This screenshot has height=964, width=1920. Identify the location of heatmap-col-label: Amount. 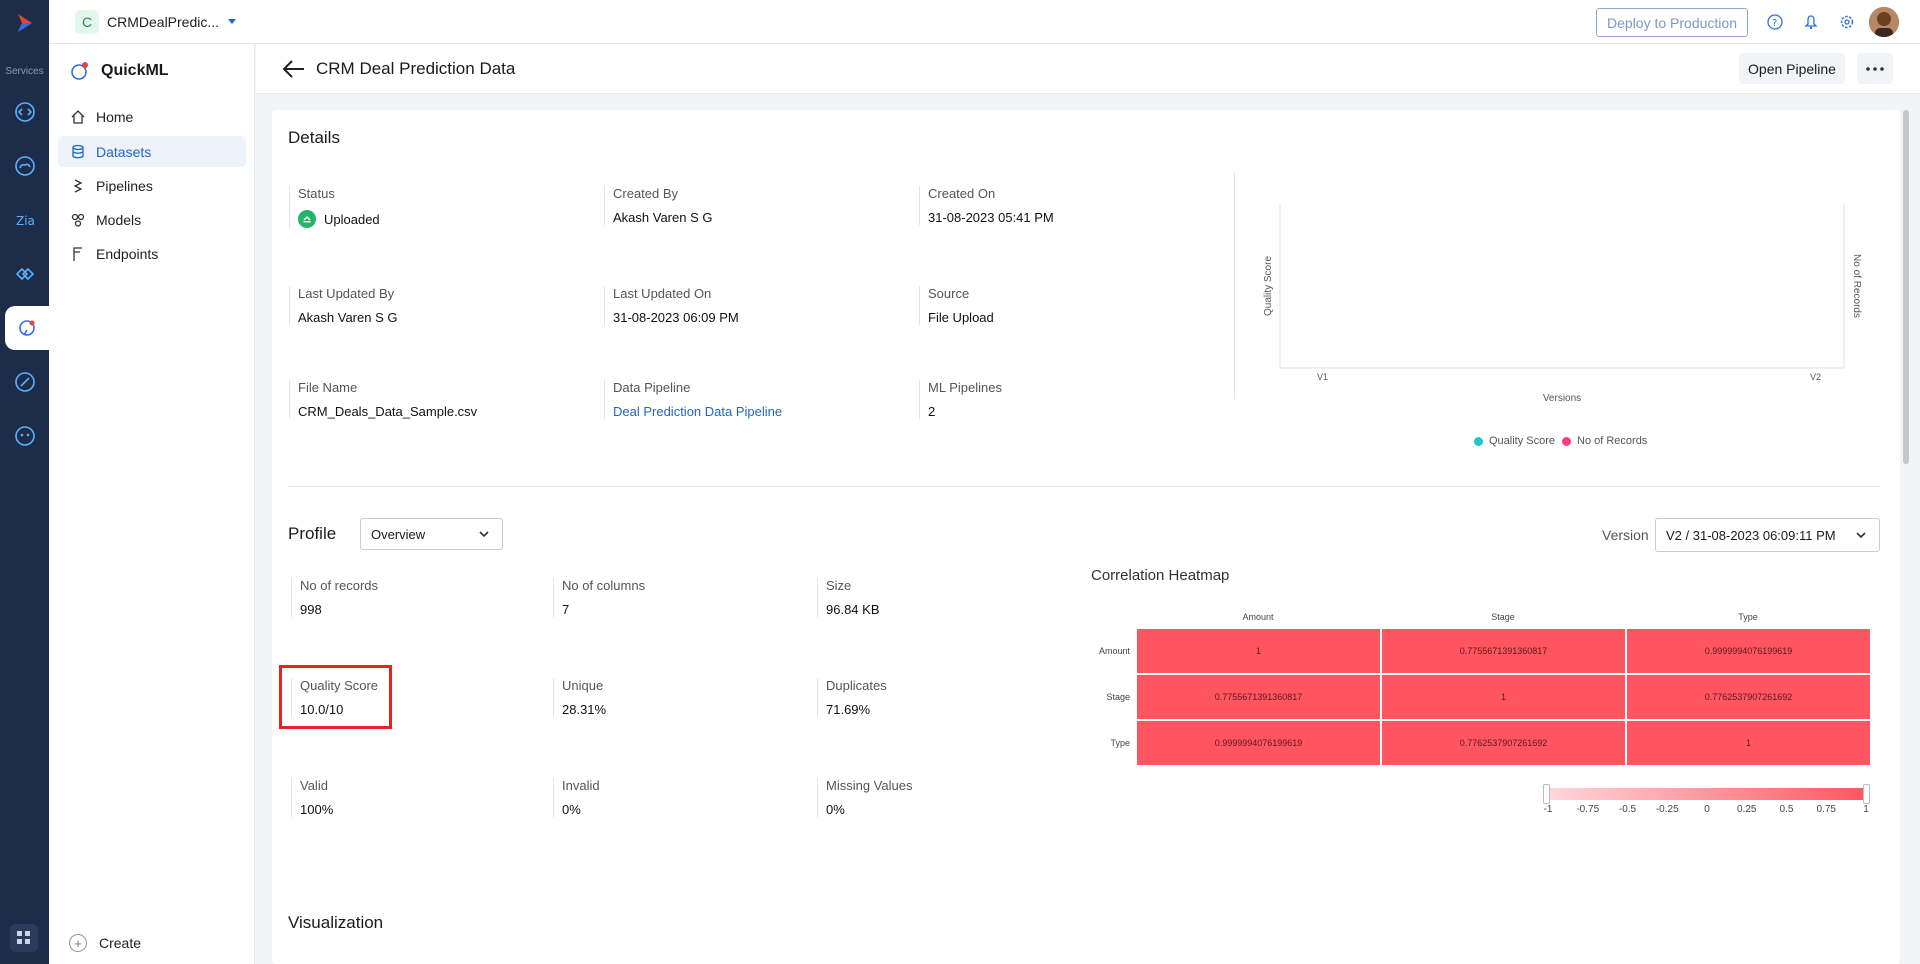
(1258, 617).